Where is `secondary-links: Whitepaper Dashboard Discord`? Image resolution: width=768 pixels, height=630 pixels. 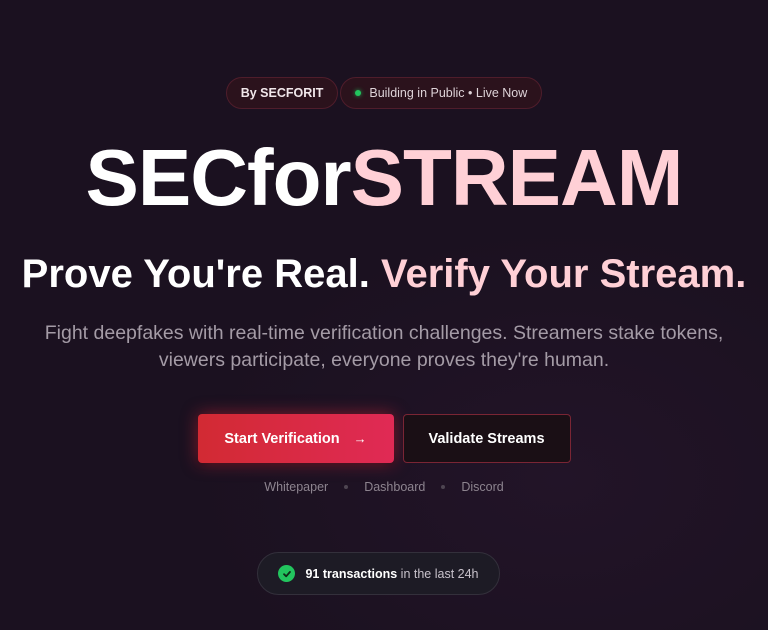
secondary-links: Whitepaper Dashboard Discord is located at coordinates (384, 487).